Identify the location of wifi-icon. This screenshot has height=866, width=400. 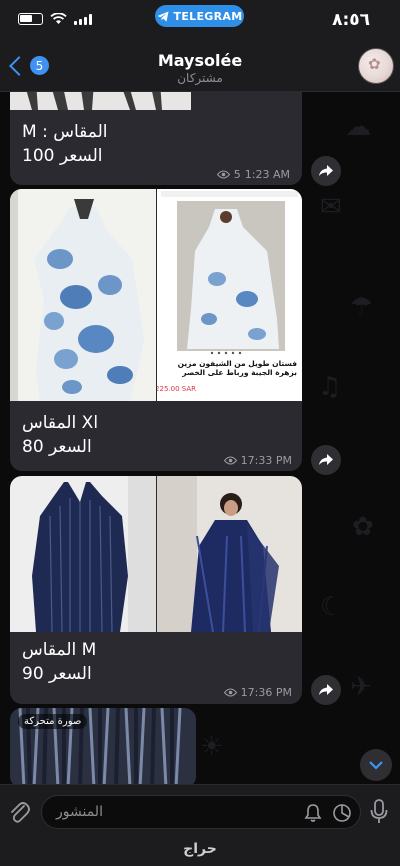
(58, 18).